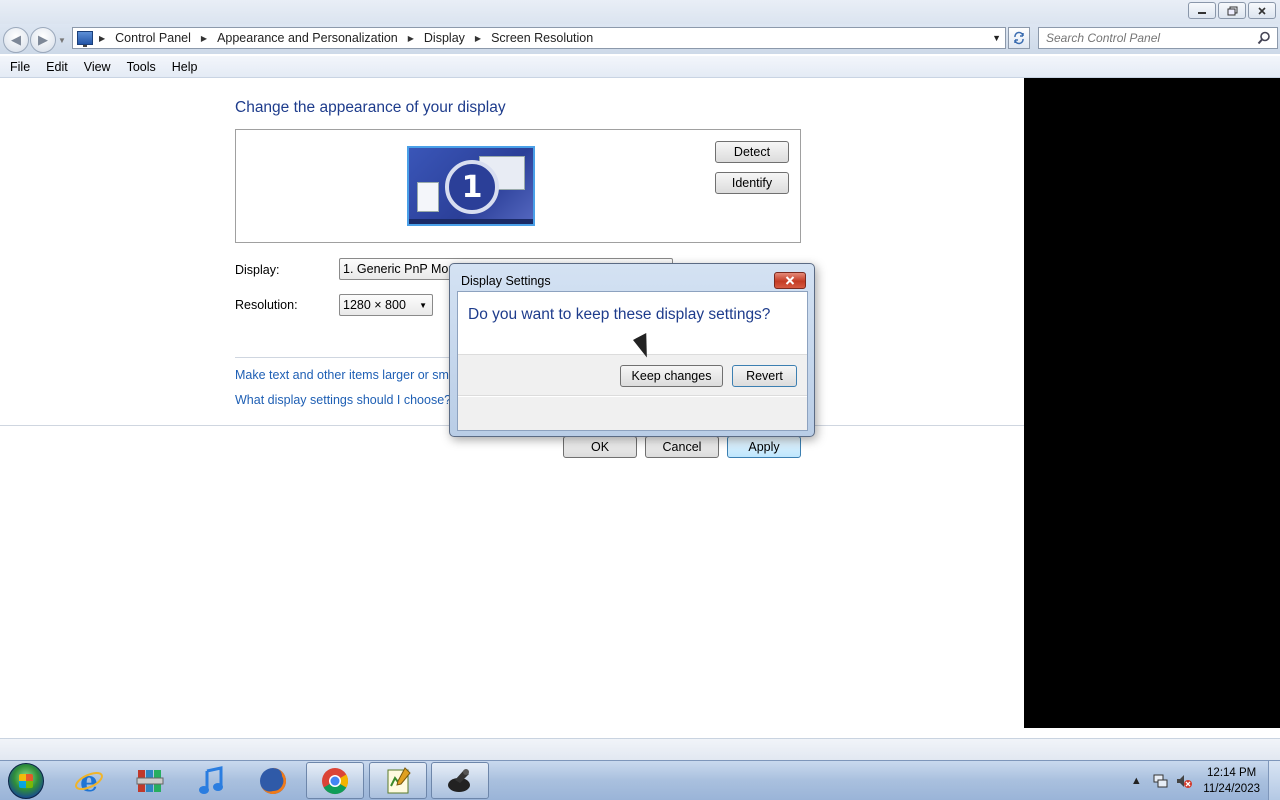  Describe the element at coordinates (1262, 10) in the screenshot. I see `close-window-button` at that location.